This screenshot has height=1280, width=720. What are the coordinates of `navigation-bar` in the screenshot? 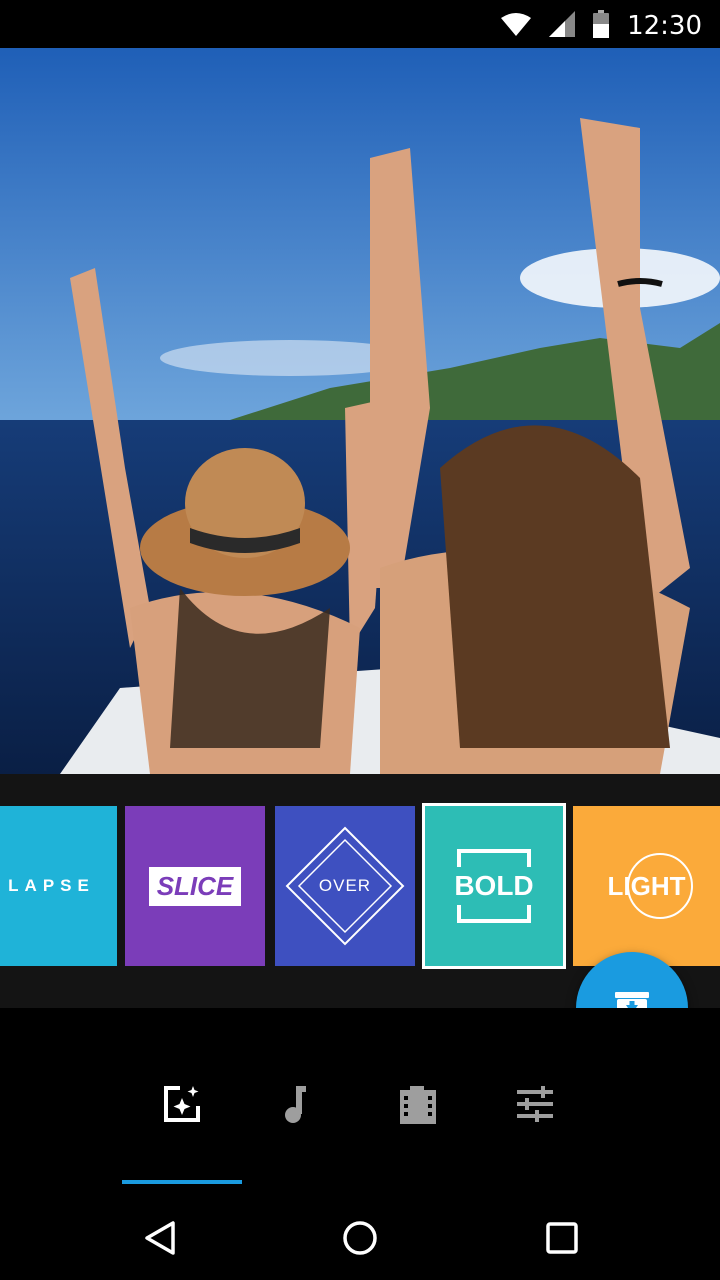 It's located at (360, 1235).